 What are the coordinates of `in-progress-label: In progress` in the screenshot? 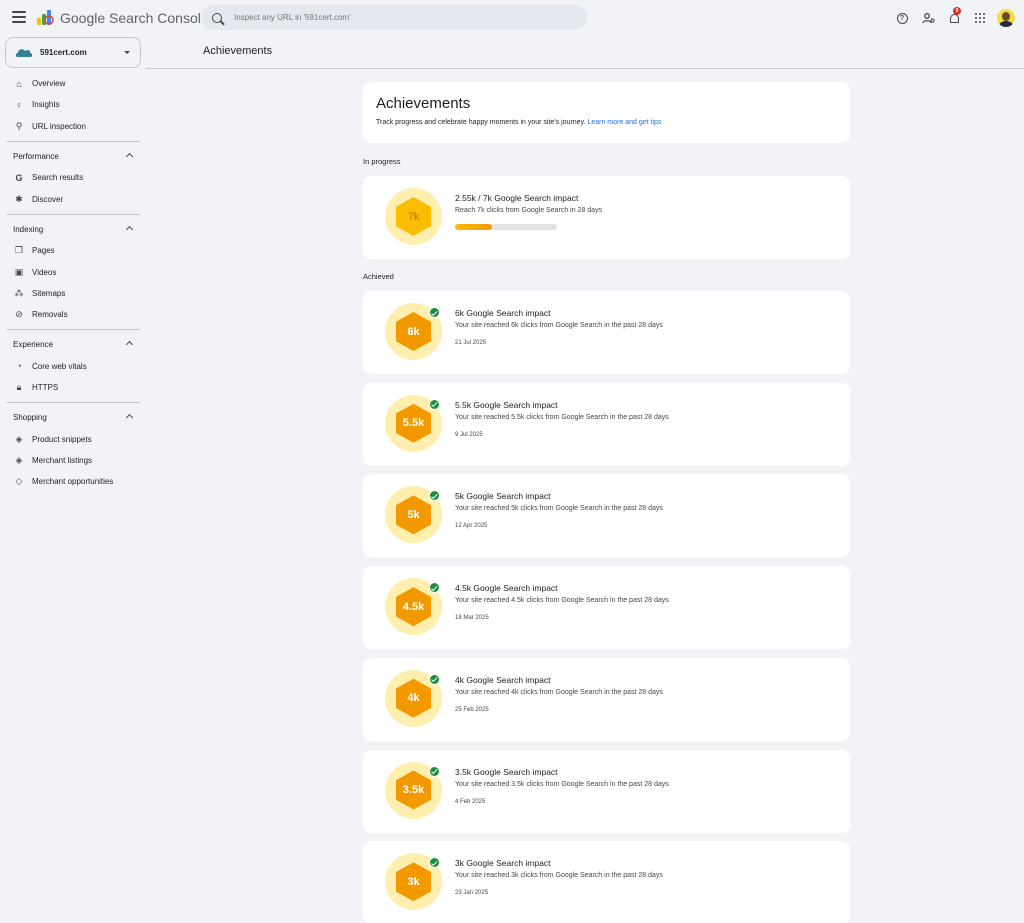 It's located at (382, 161).